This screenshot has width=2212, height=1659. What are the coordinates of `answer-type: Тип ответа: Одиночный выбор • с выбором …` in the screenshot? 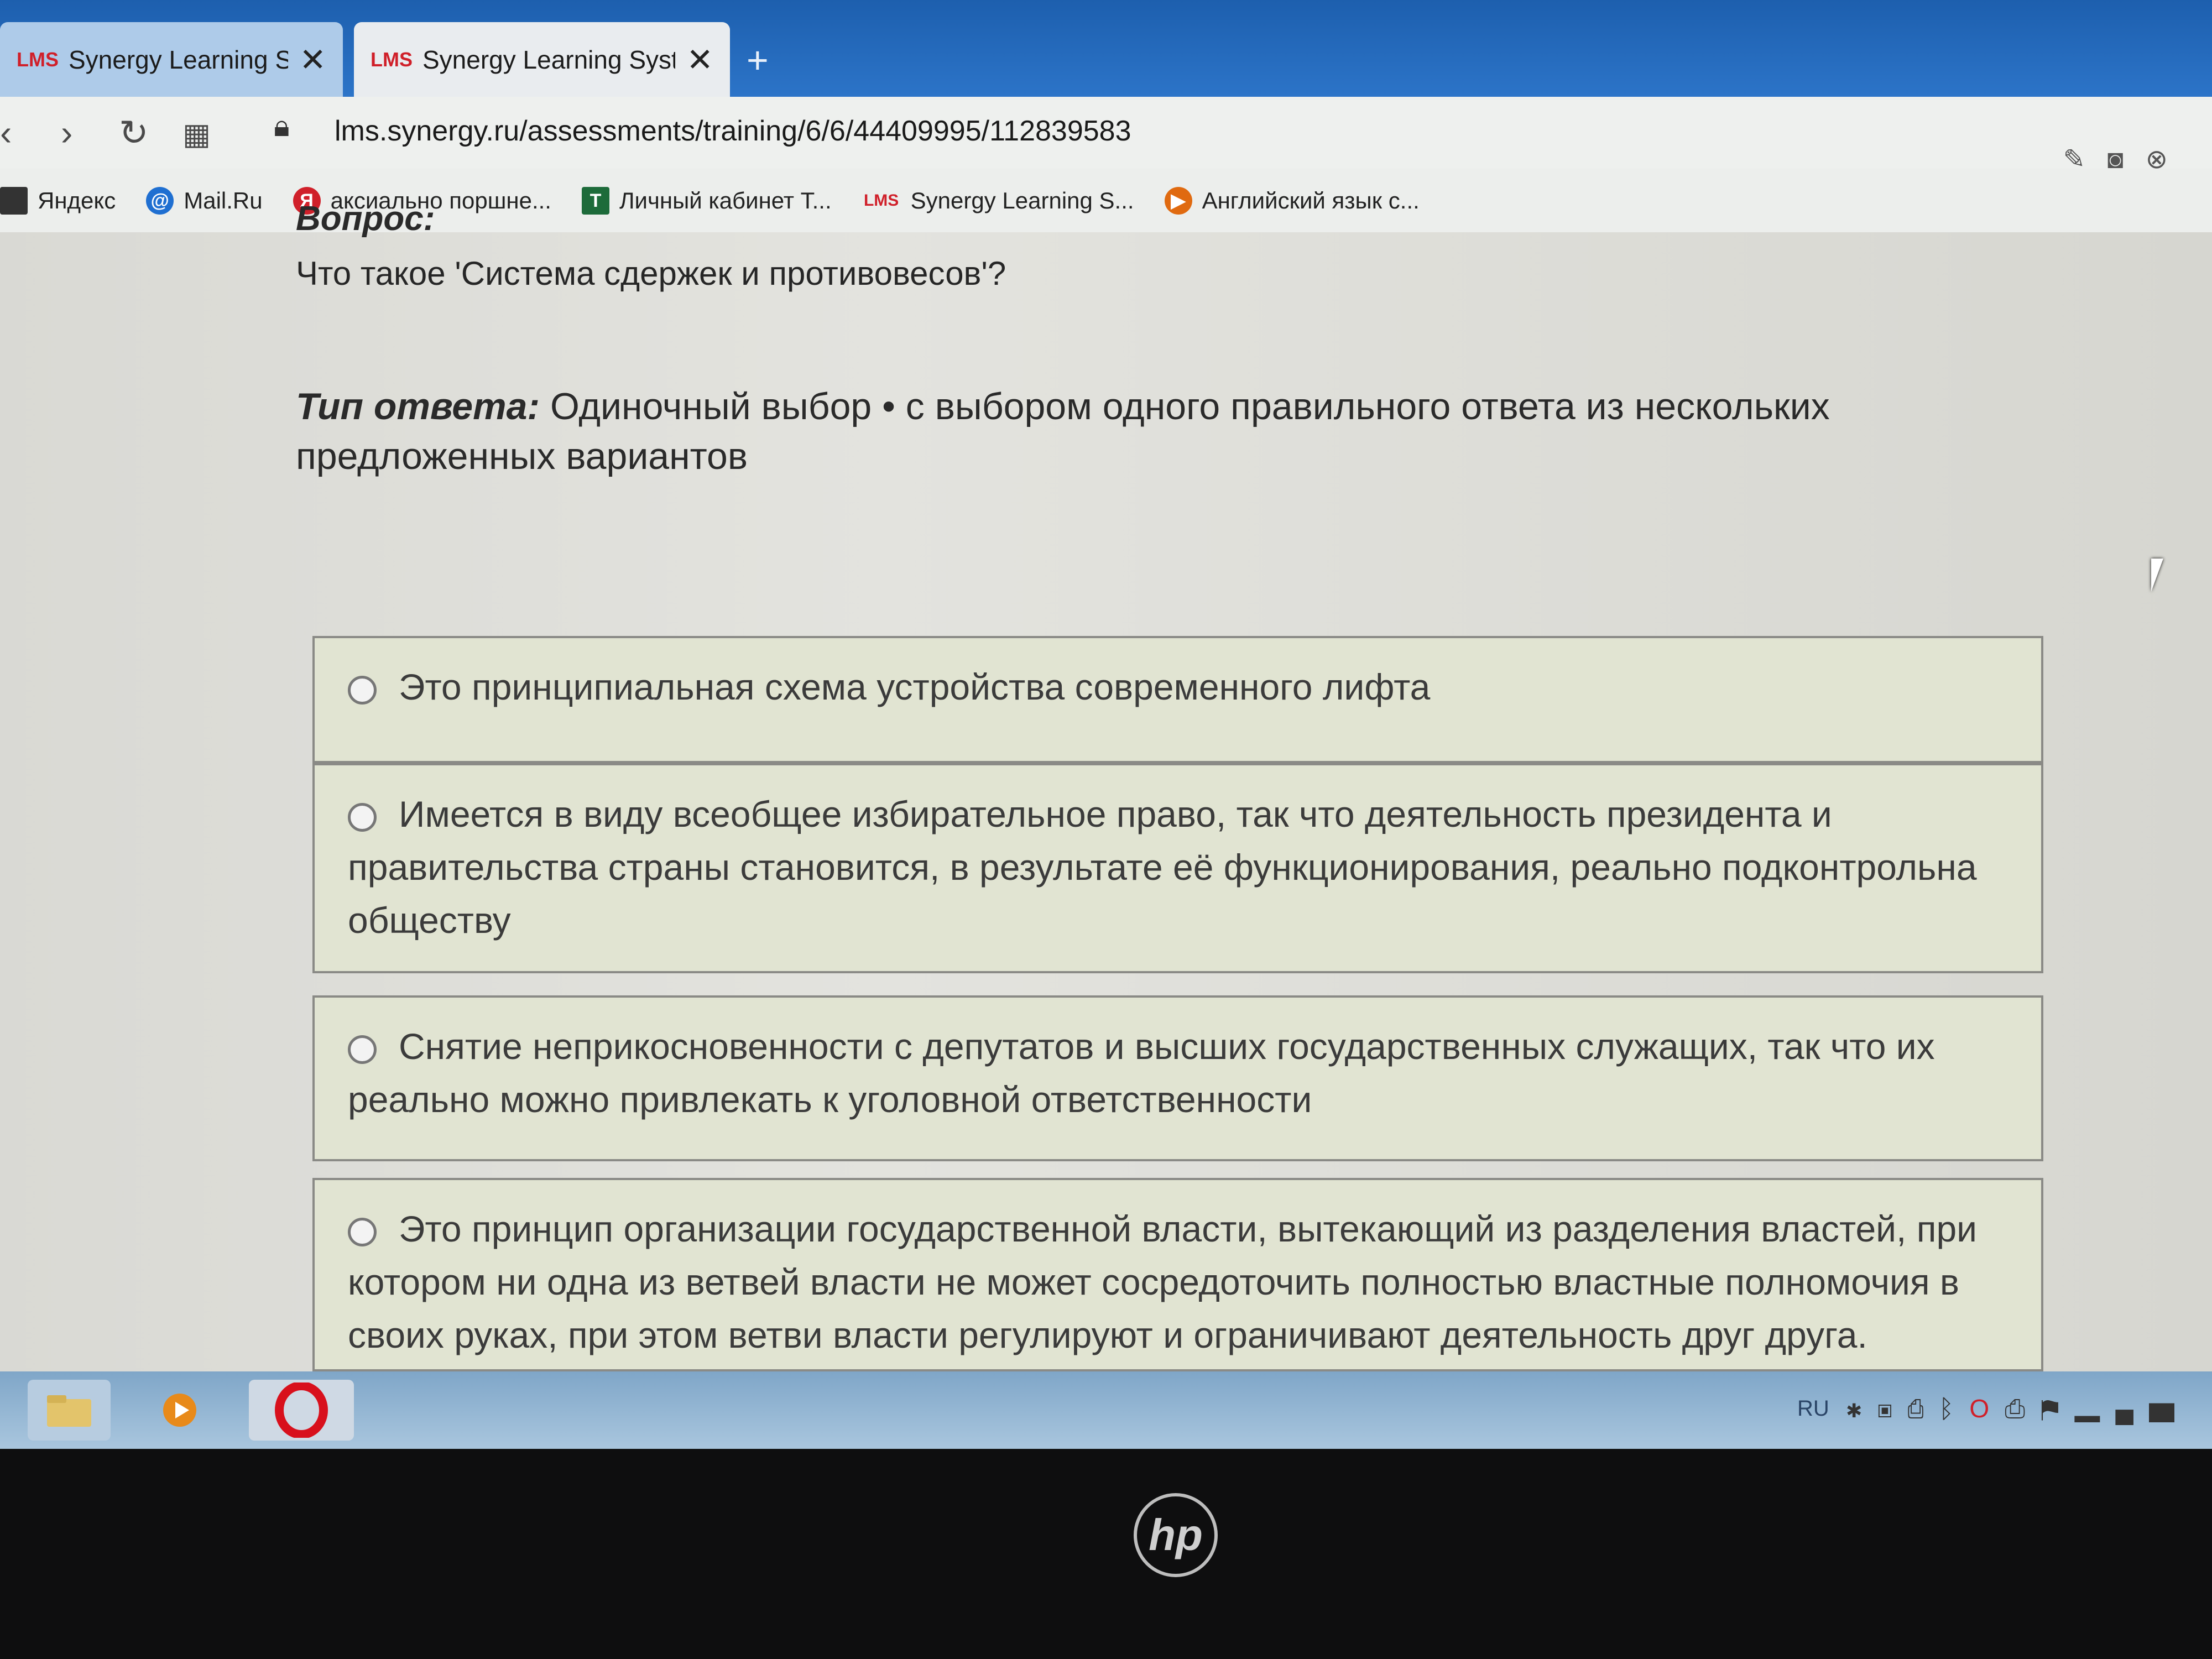 It's located at (1098, 432).